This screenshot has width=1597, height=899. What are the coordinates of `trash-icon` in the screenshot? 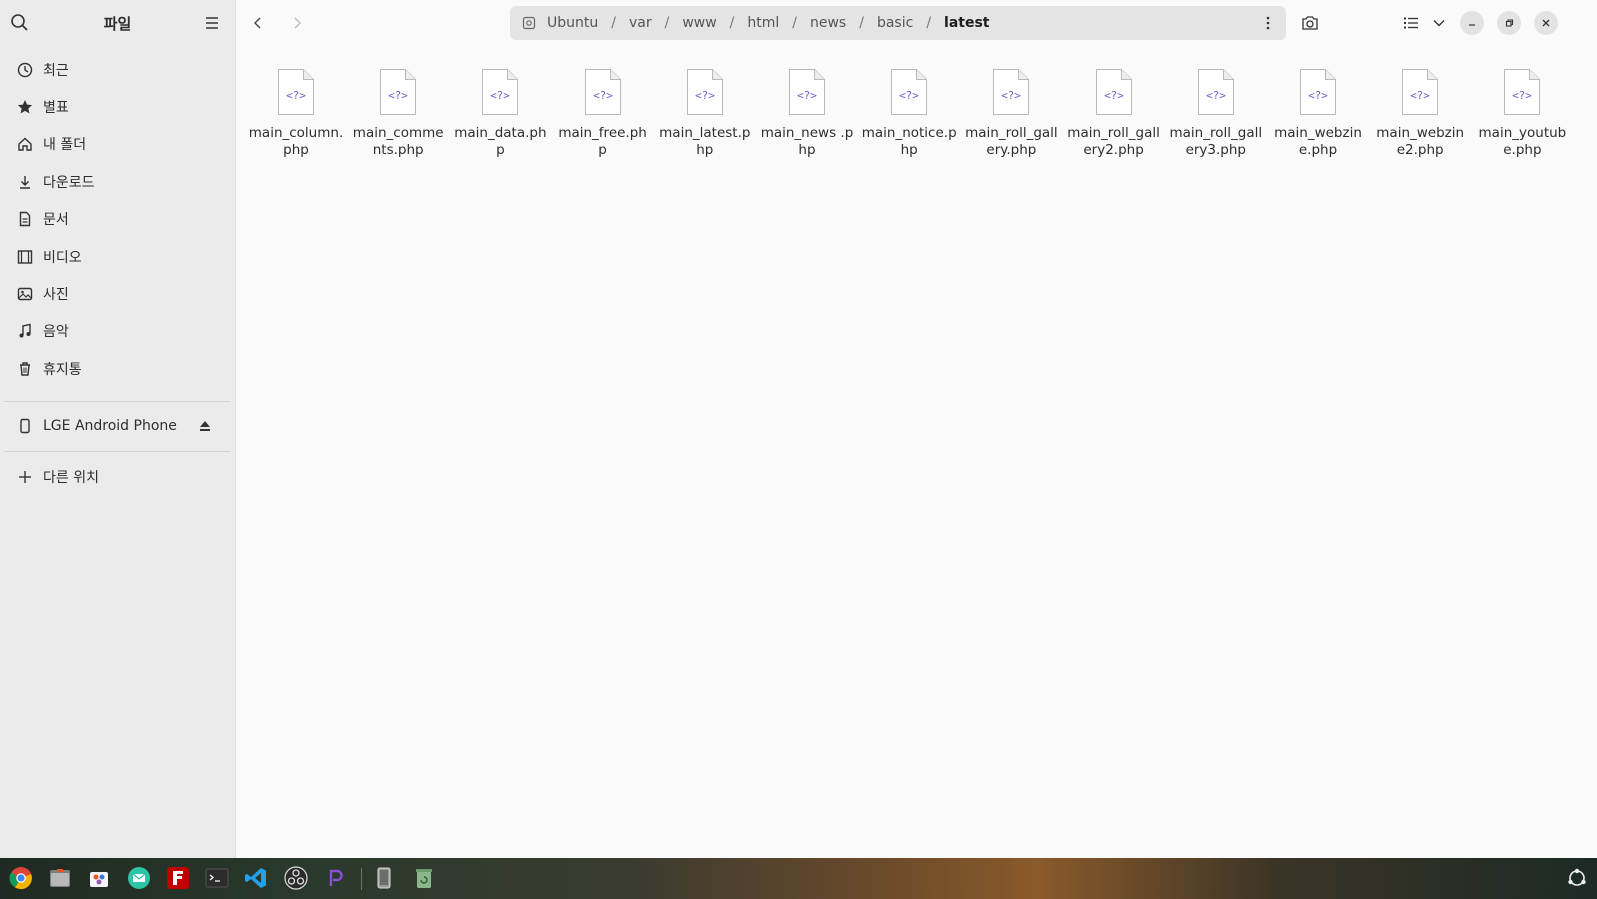 It's located at (25, 369).